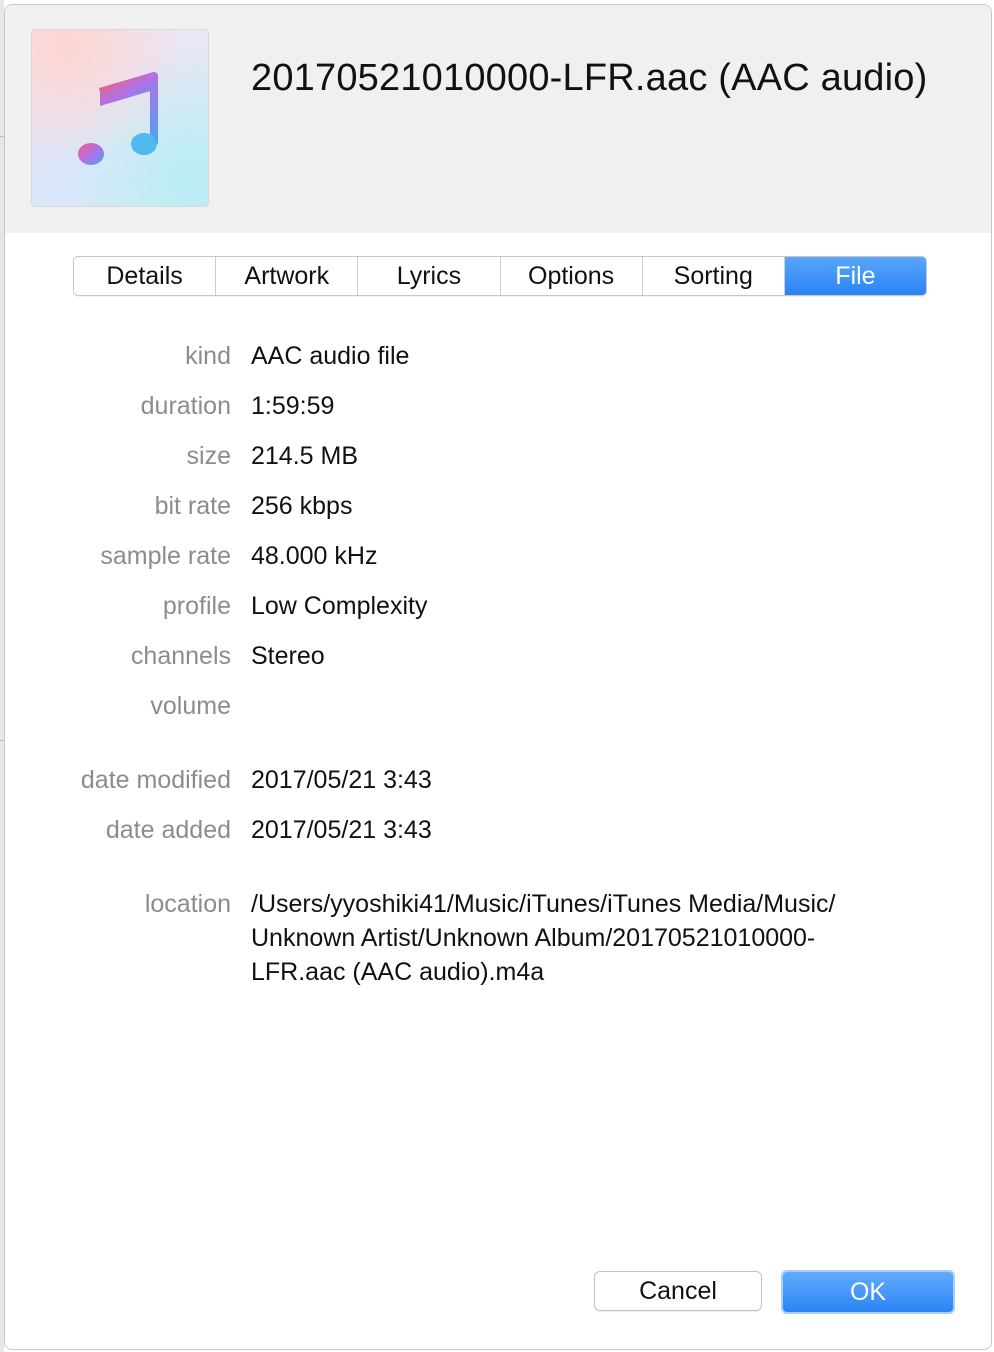  Describe the element at coordinates (330, 356) in the screenshot. I see `kind-value: AAC audio file` at that location.